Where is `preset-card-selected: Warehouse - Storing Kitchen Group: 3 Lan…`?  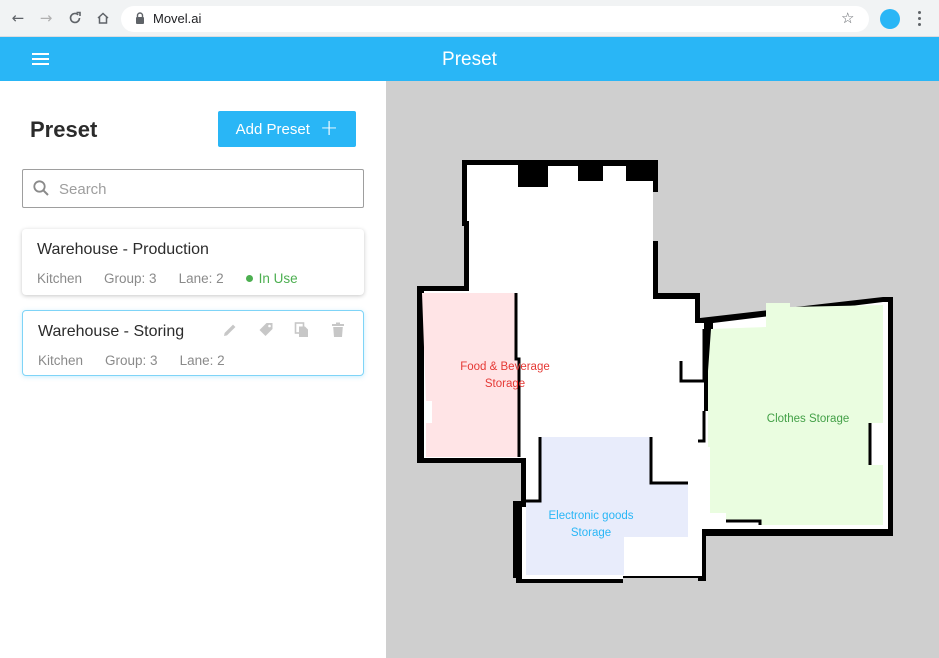
preset-card-selected: Warehouse - Storing Kitchen Group: 3 Lan… is located at coordinates (193, 343).